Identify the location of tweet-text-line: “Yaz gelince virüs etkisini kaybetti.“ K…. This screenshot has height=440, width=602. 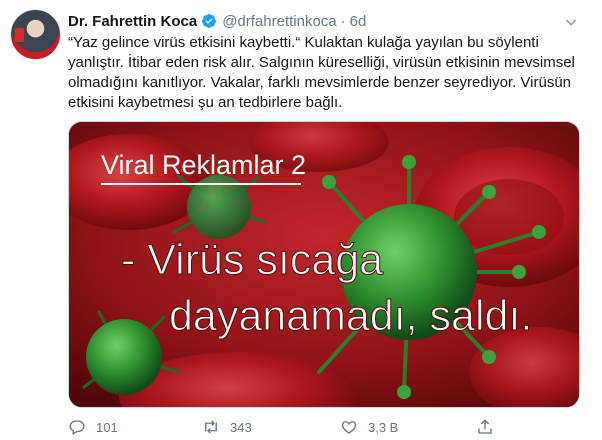
(303, 42).